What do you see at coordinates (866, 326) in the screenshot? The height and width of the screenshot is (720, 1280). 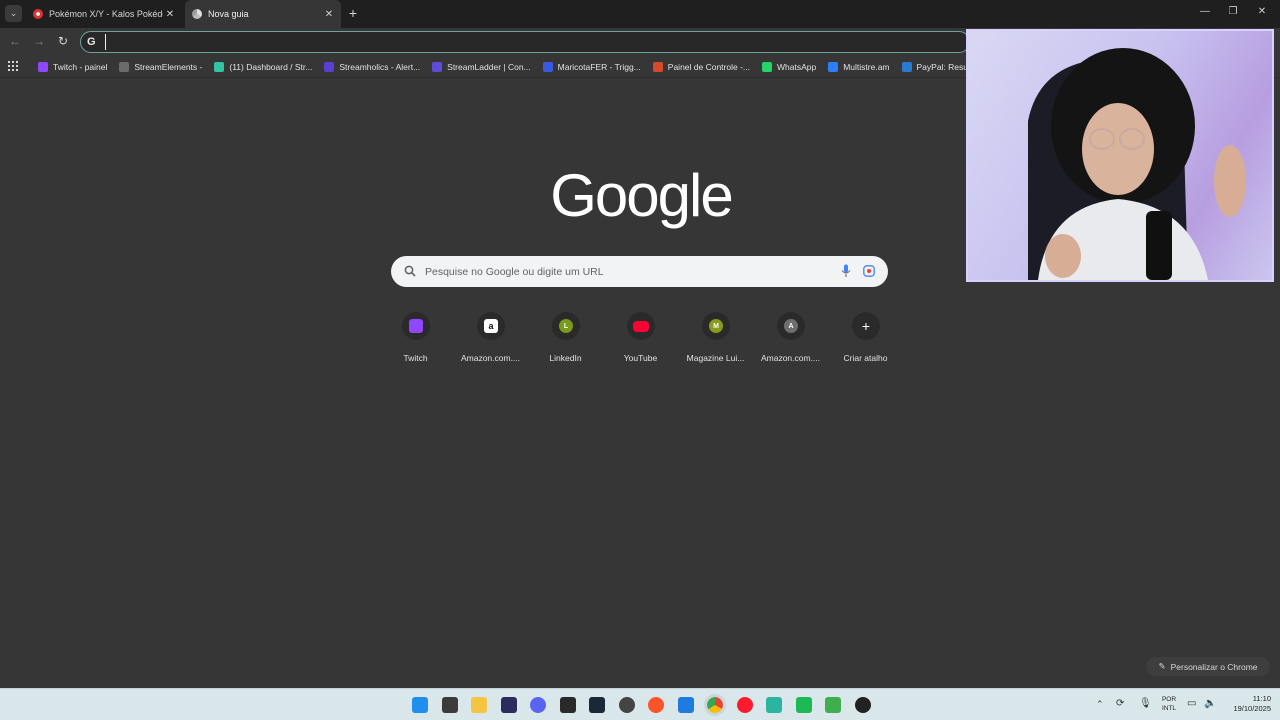 I see `shortcut-icon: +` at bounding box center [866, 326].